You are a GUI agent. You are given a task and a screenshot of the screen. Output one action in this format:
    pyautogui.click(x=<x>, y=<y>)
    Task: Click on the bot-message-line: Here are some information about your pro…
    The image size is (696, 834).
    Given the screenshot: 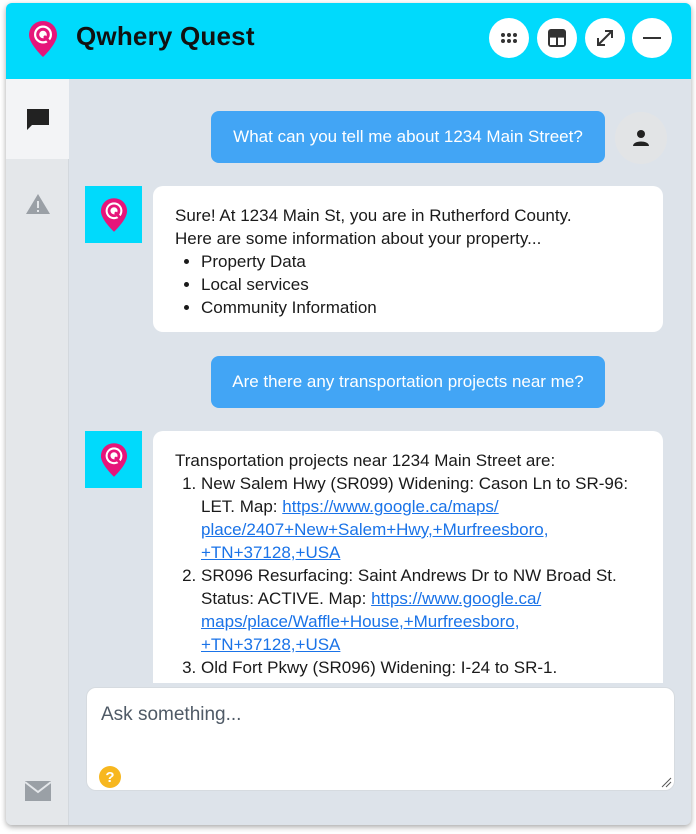 What is the action you would take?
    pyautogui.click(x=358, y=238)
    